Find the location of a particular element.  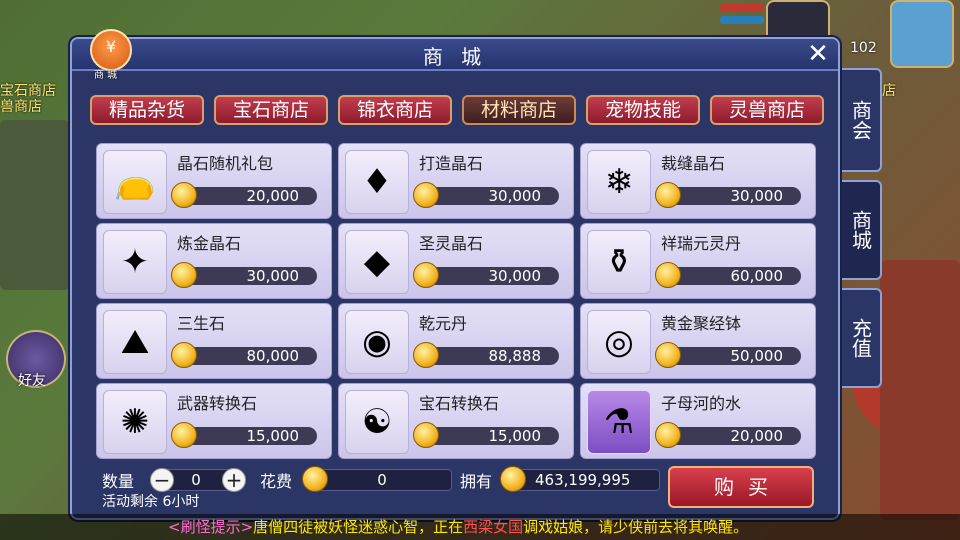

shop-item: ◎ 黄金聚经钵 50,000 is located at coordinates (698, 341).